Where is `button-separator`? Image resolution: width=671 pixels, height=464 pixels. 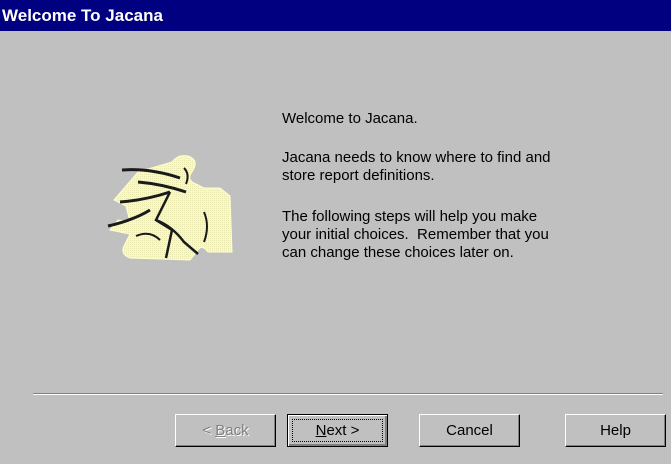 button-separator is located at coordinates (348, 394).